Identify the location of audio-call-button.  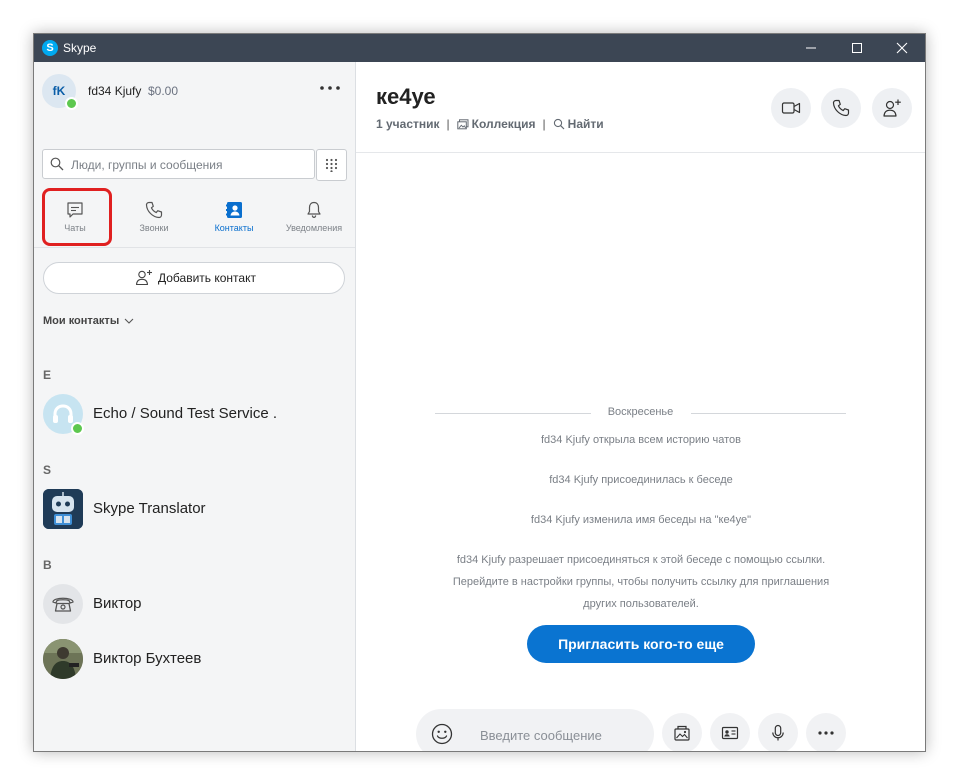
(841, 108).